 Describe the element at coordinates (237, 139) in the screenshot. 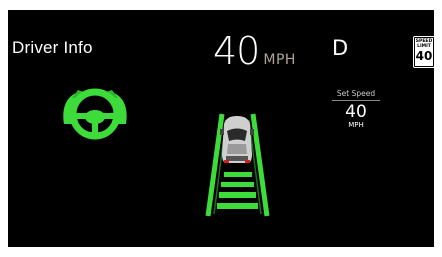

I see `car-icon` at that location.